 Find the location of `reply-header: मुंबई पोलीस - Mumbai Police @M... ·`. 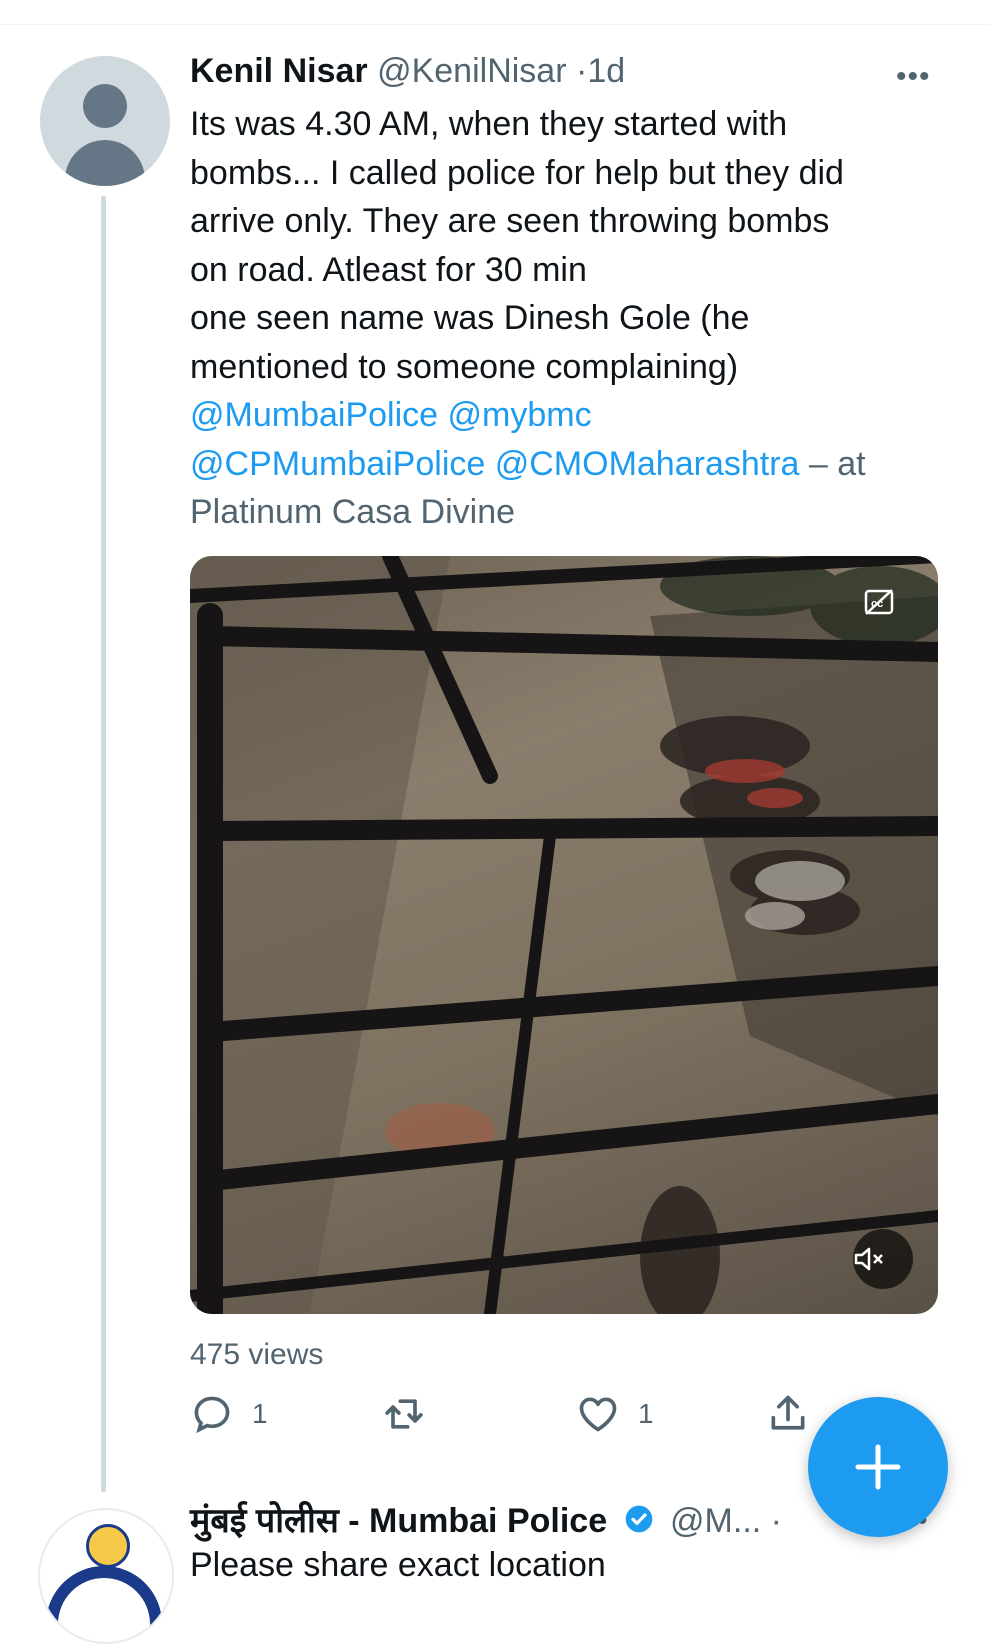

reply-header: मुंबई पोलीस - Mumbai Police @M... · is located at coordinates (486, 1520).